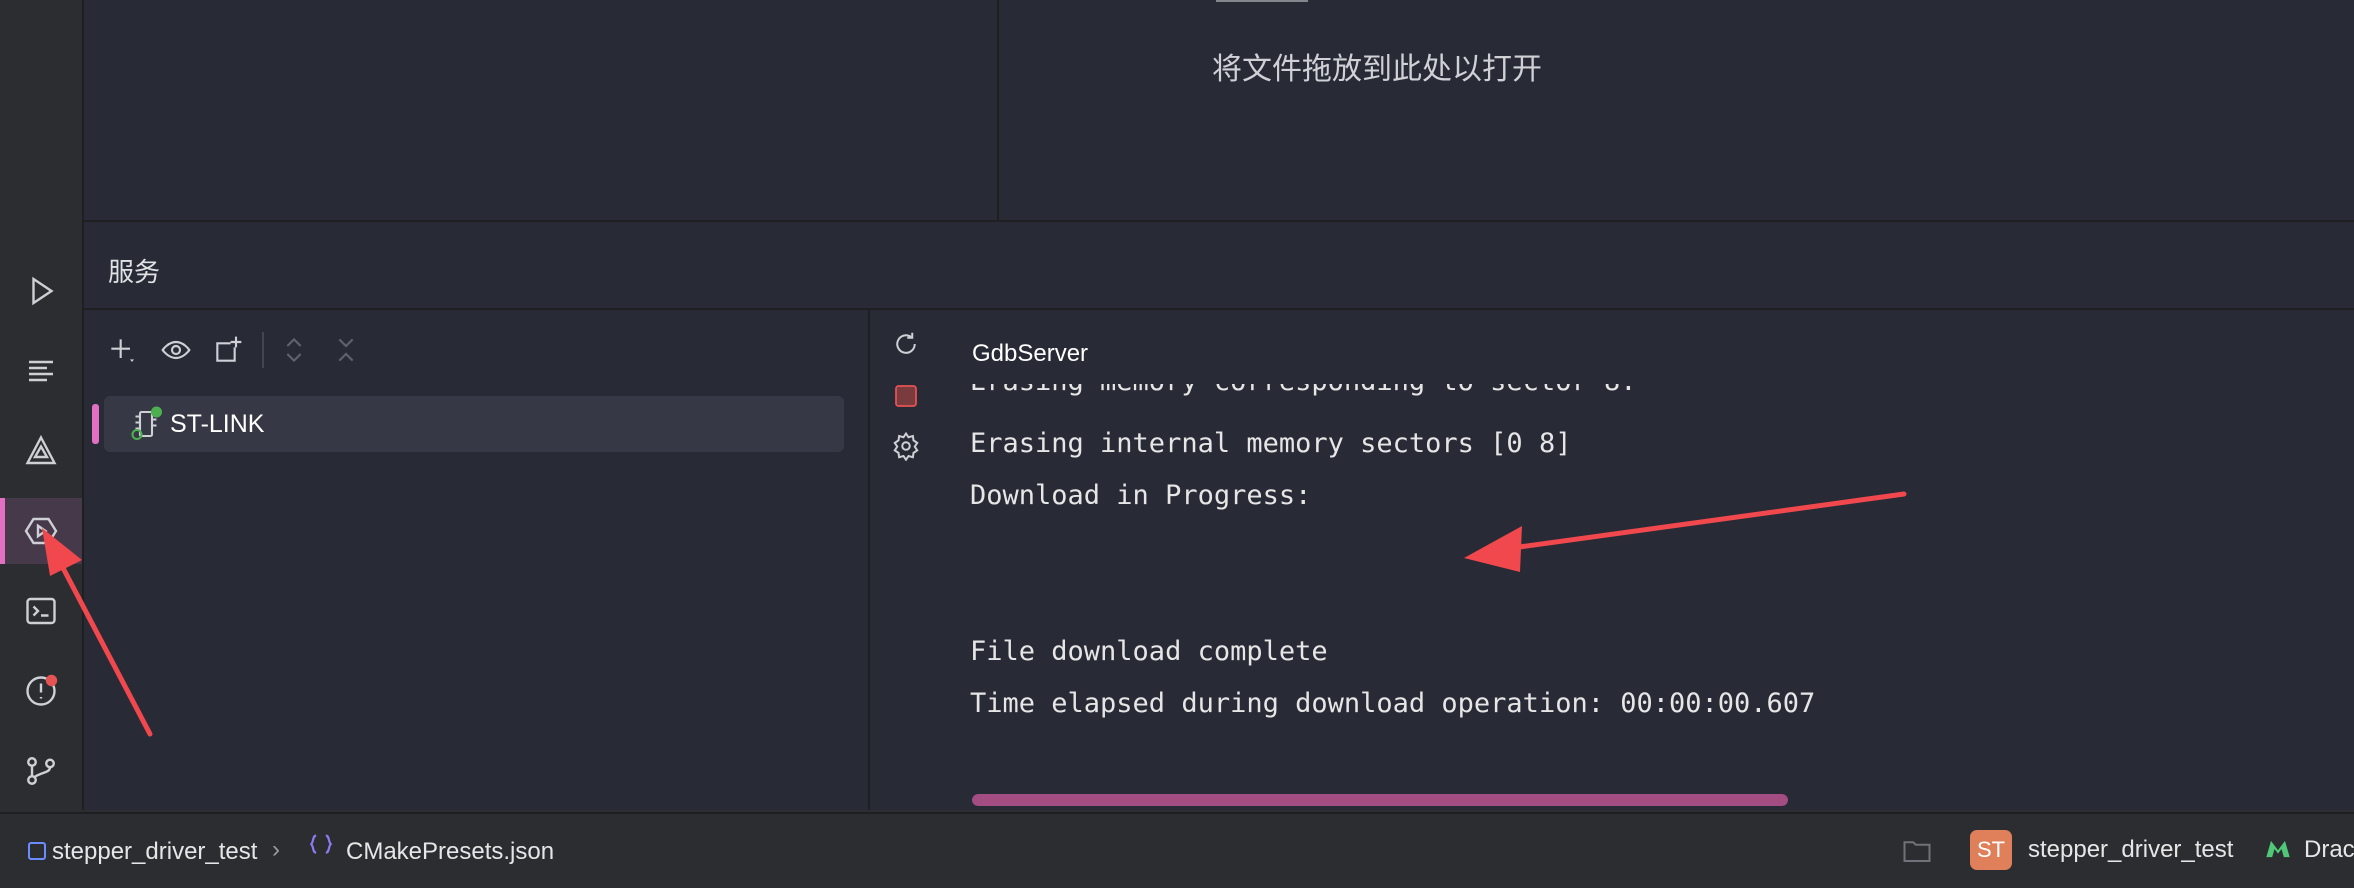  I want to click on project-badge: ST, so click(1991, 850).